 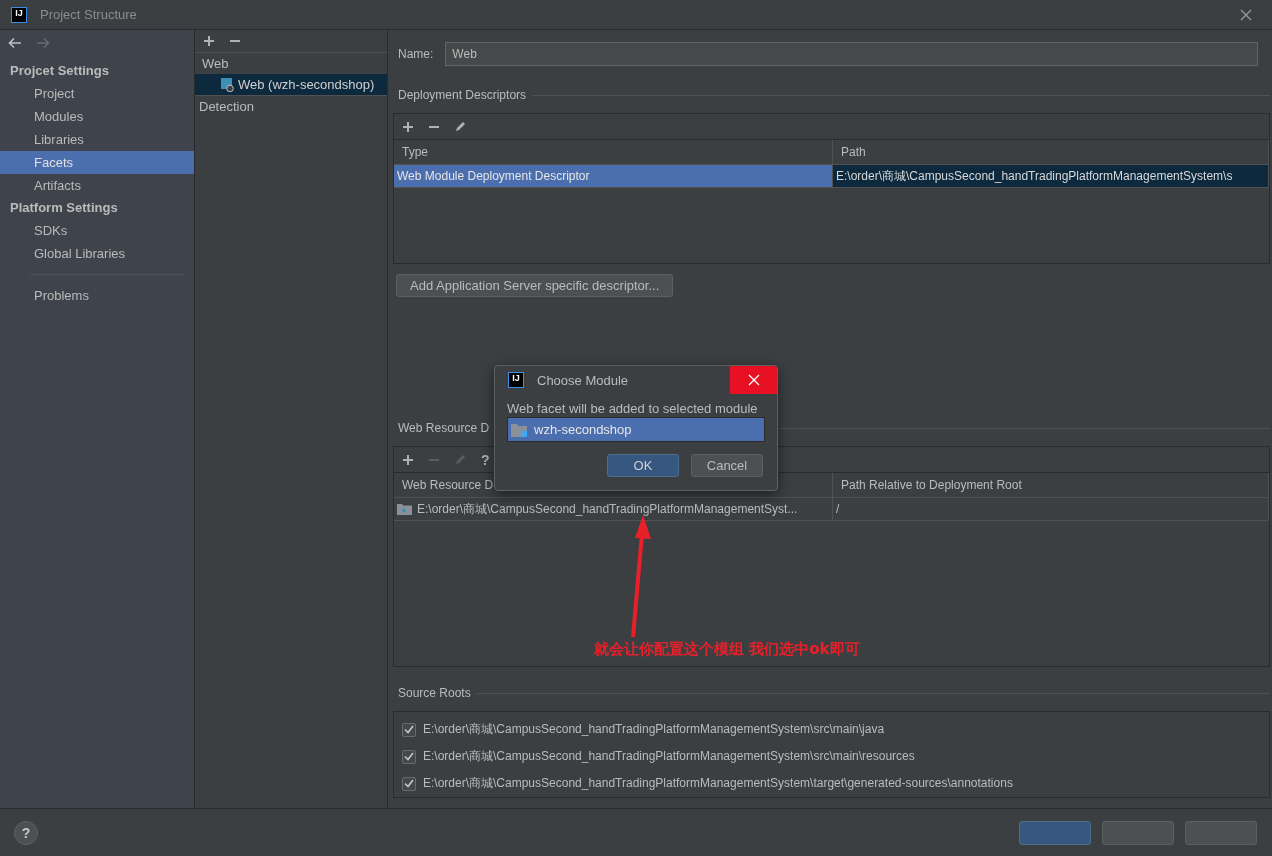 I want to click on back-arrow-icon, so click(x=15, y=42).